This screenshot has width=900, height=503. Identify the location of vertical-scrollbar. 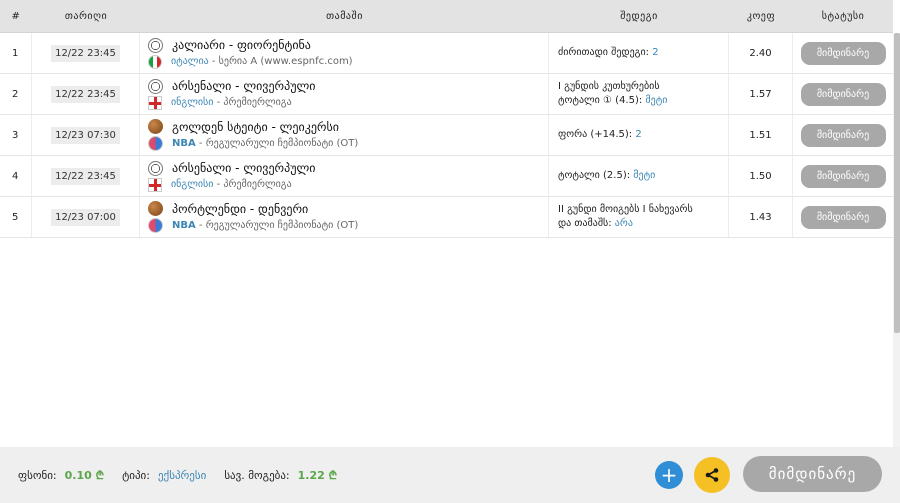
(896, 240).